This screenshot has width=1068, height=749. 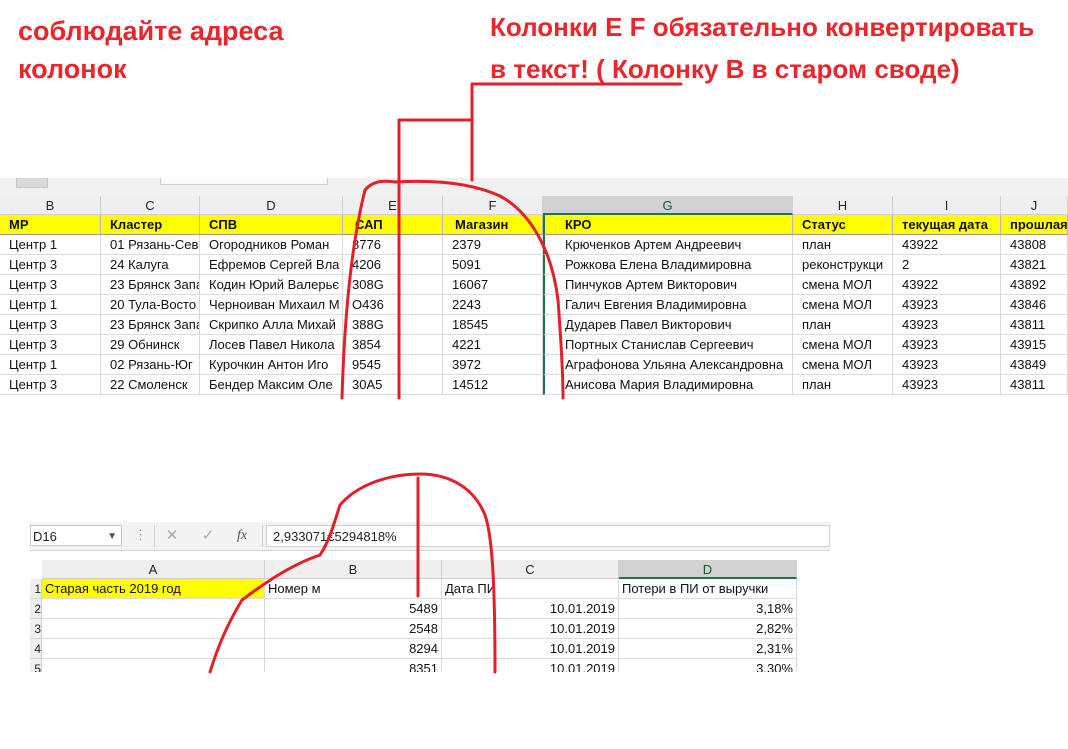 What do you see at coordinates (708, 609) in the screenshot?
I see `table-cell: 3,18%` at bounding box center [708, 609].